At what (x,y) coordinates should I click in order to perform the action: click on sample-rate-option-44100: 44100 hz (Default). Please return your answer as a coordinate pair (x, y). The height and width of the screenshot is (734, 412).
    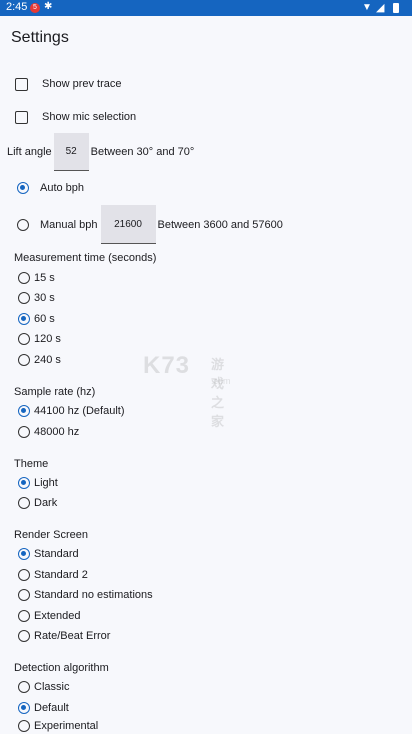
    Looking at the image, I should click on (71, 411).